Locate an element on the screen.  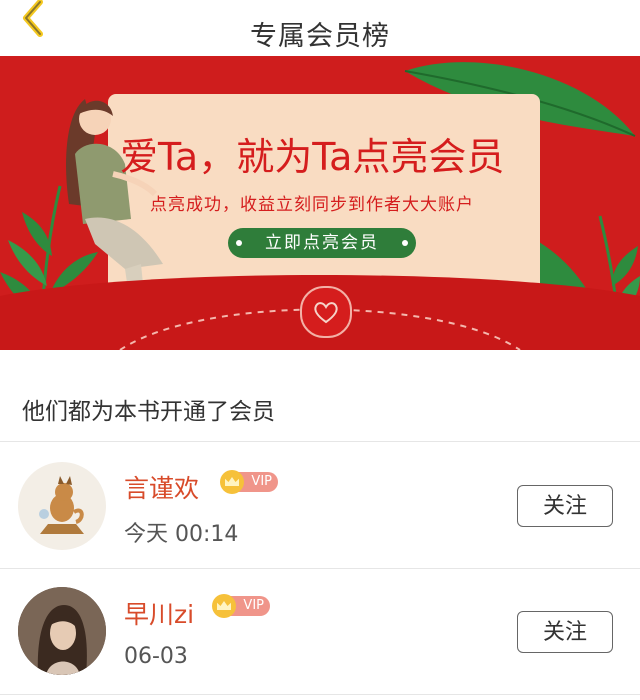
light-up-membership-button: 立即点亮会员 is located at coordinates (322, 243).